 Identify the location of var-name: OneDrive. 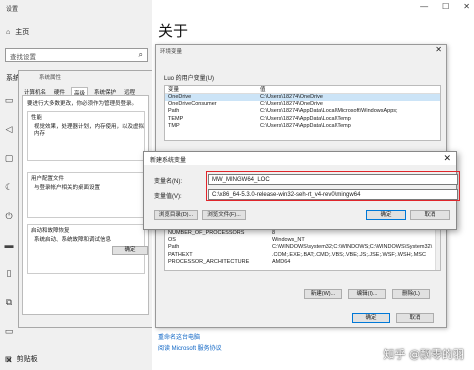
(180, 97).